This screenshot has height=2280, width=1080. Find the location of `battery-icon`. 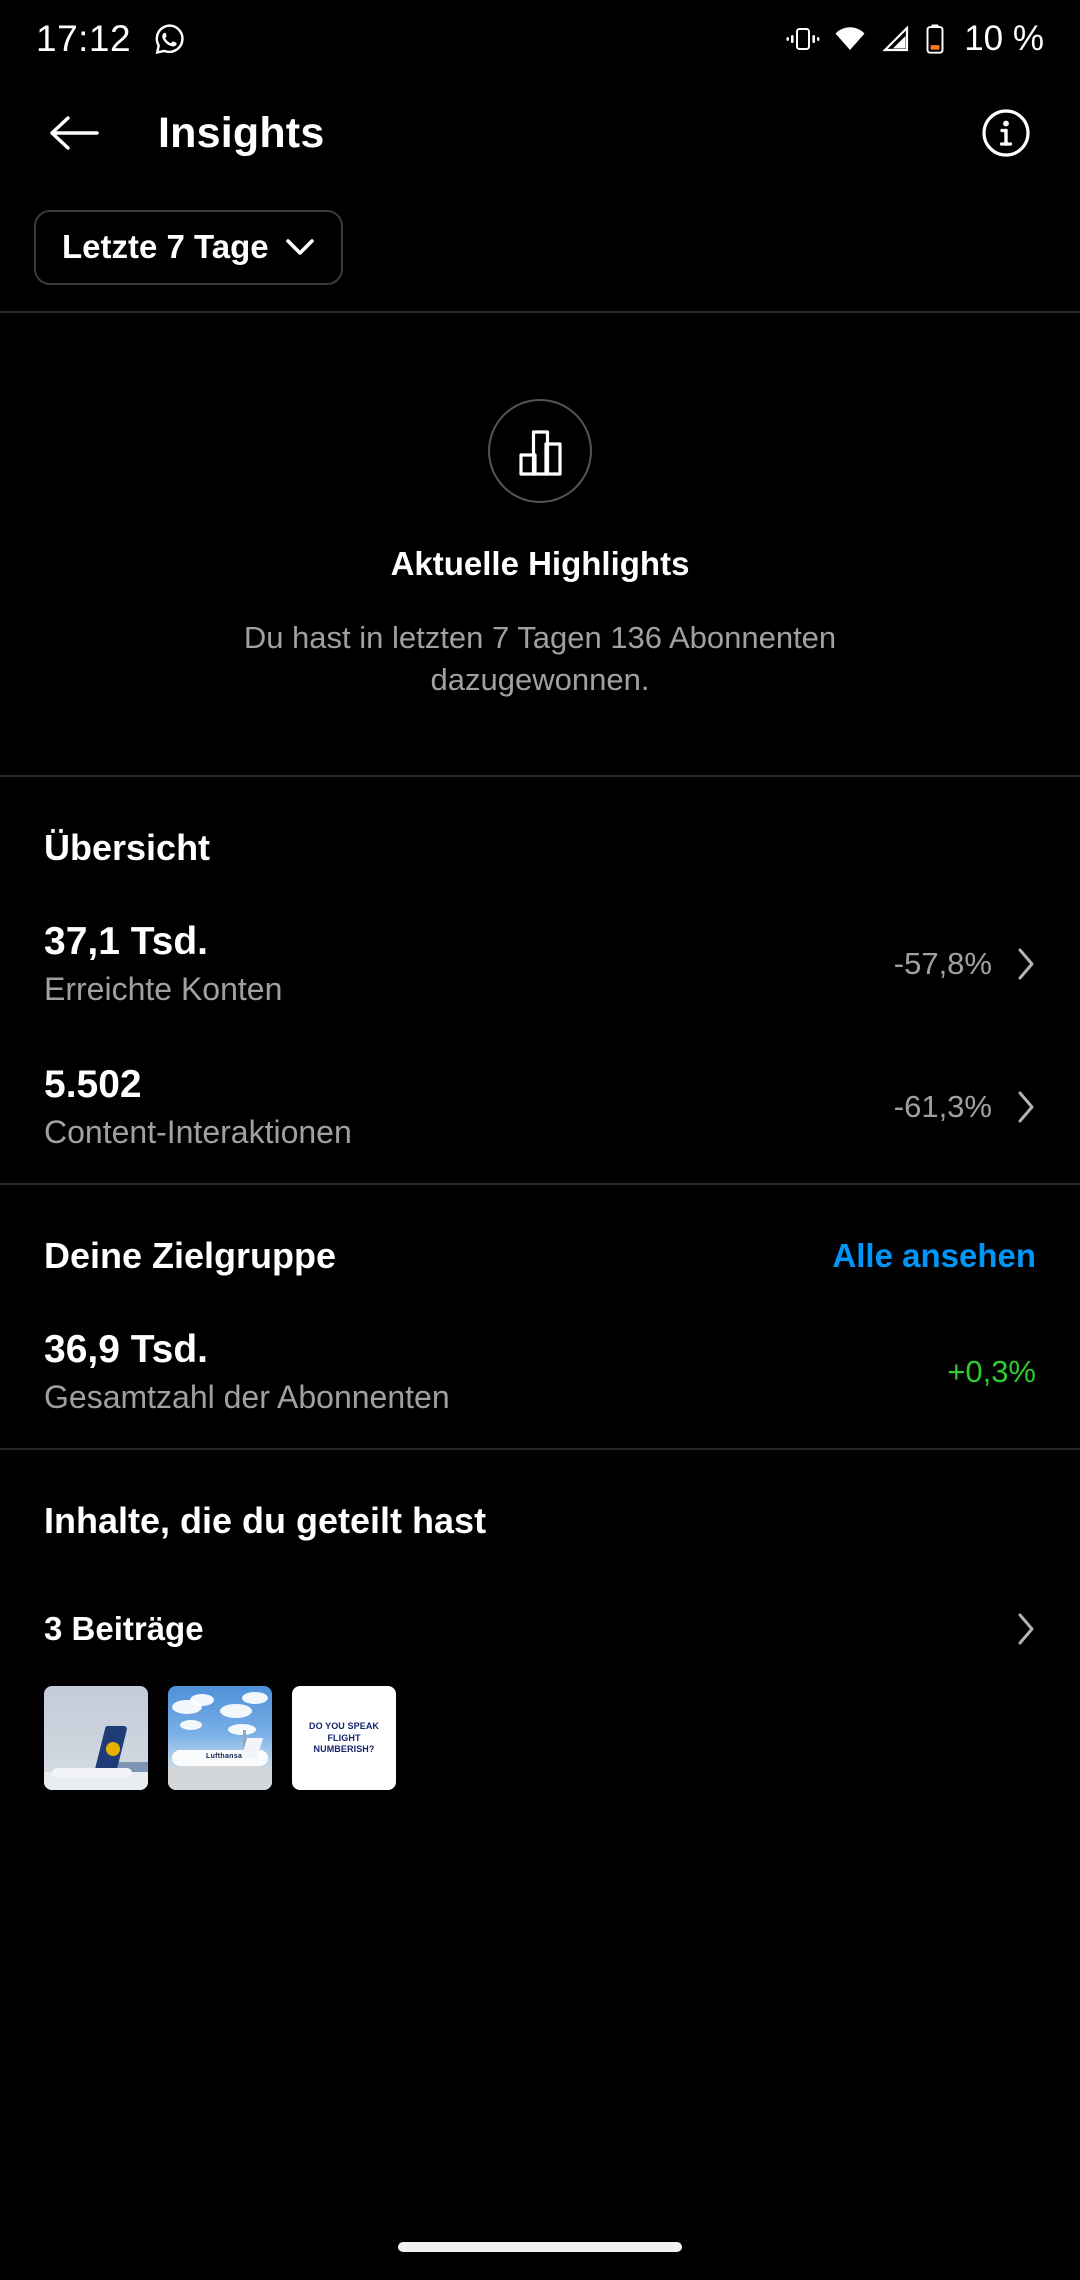

battery-icon is located at coordinates (935, 39).